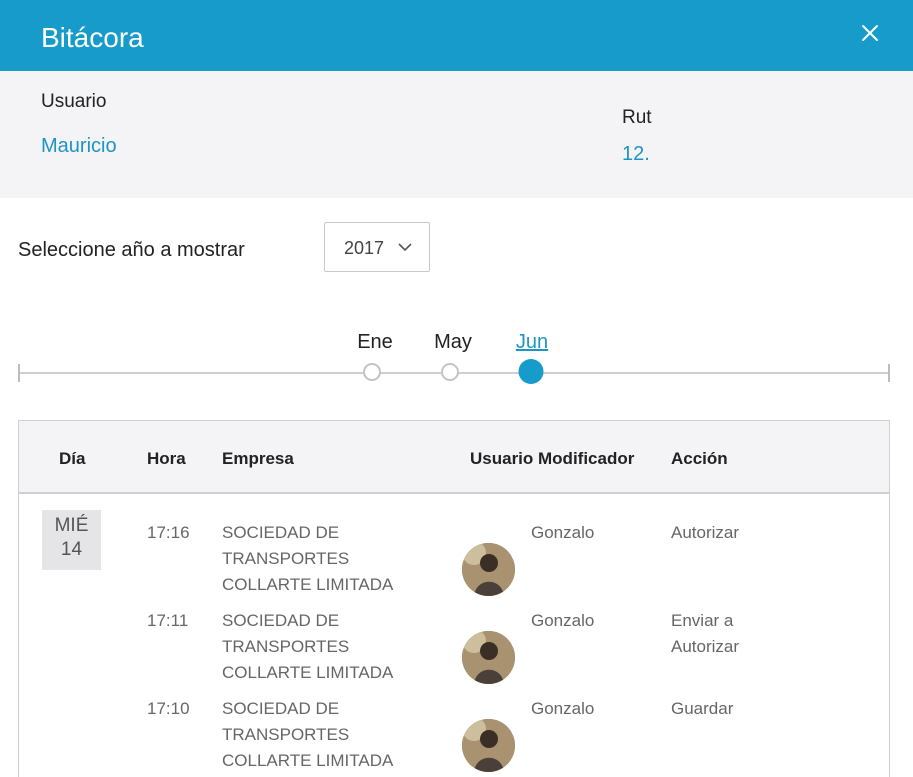  What do you see at coordinates (705, 532) in the screenshot?
I see `row-accion: Autorizar` at bounding box center [705, 532].